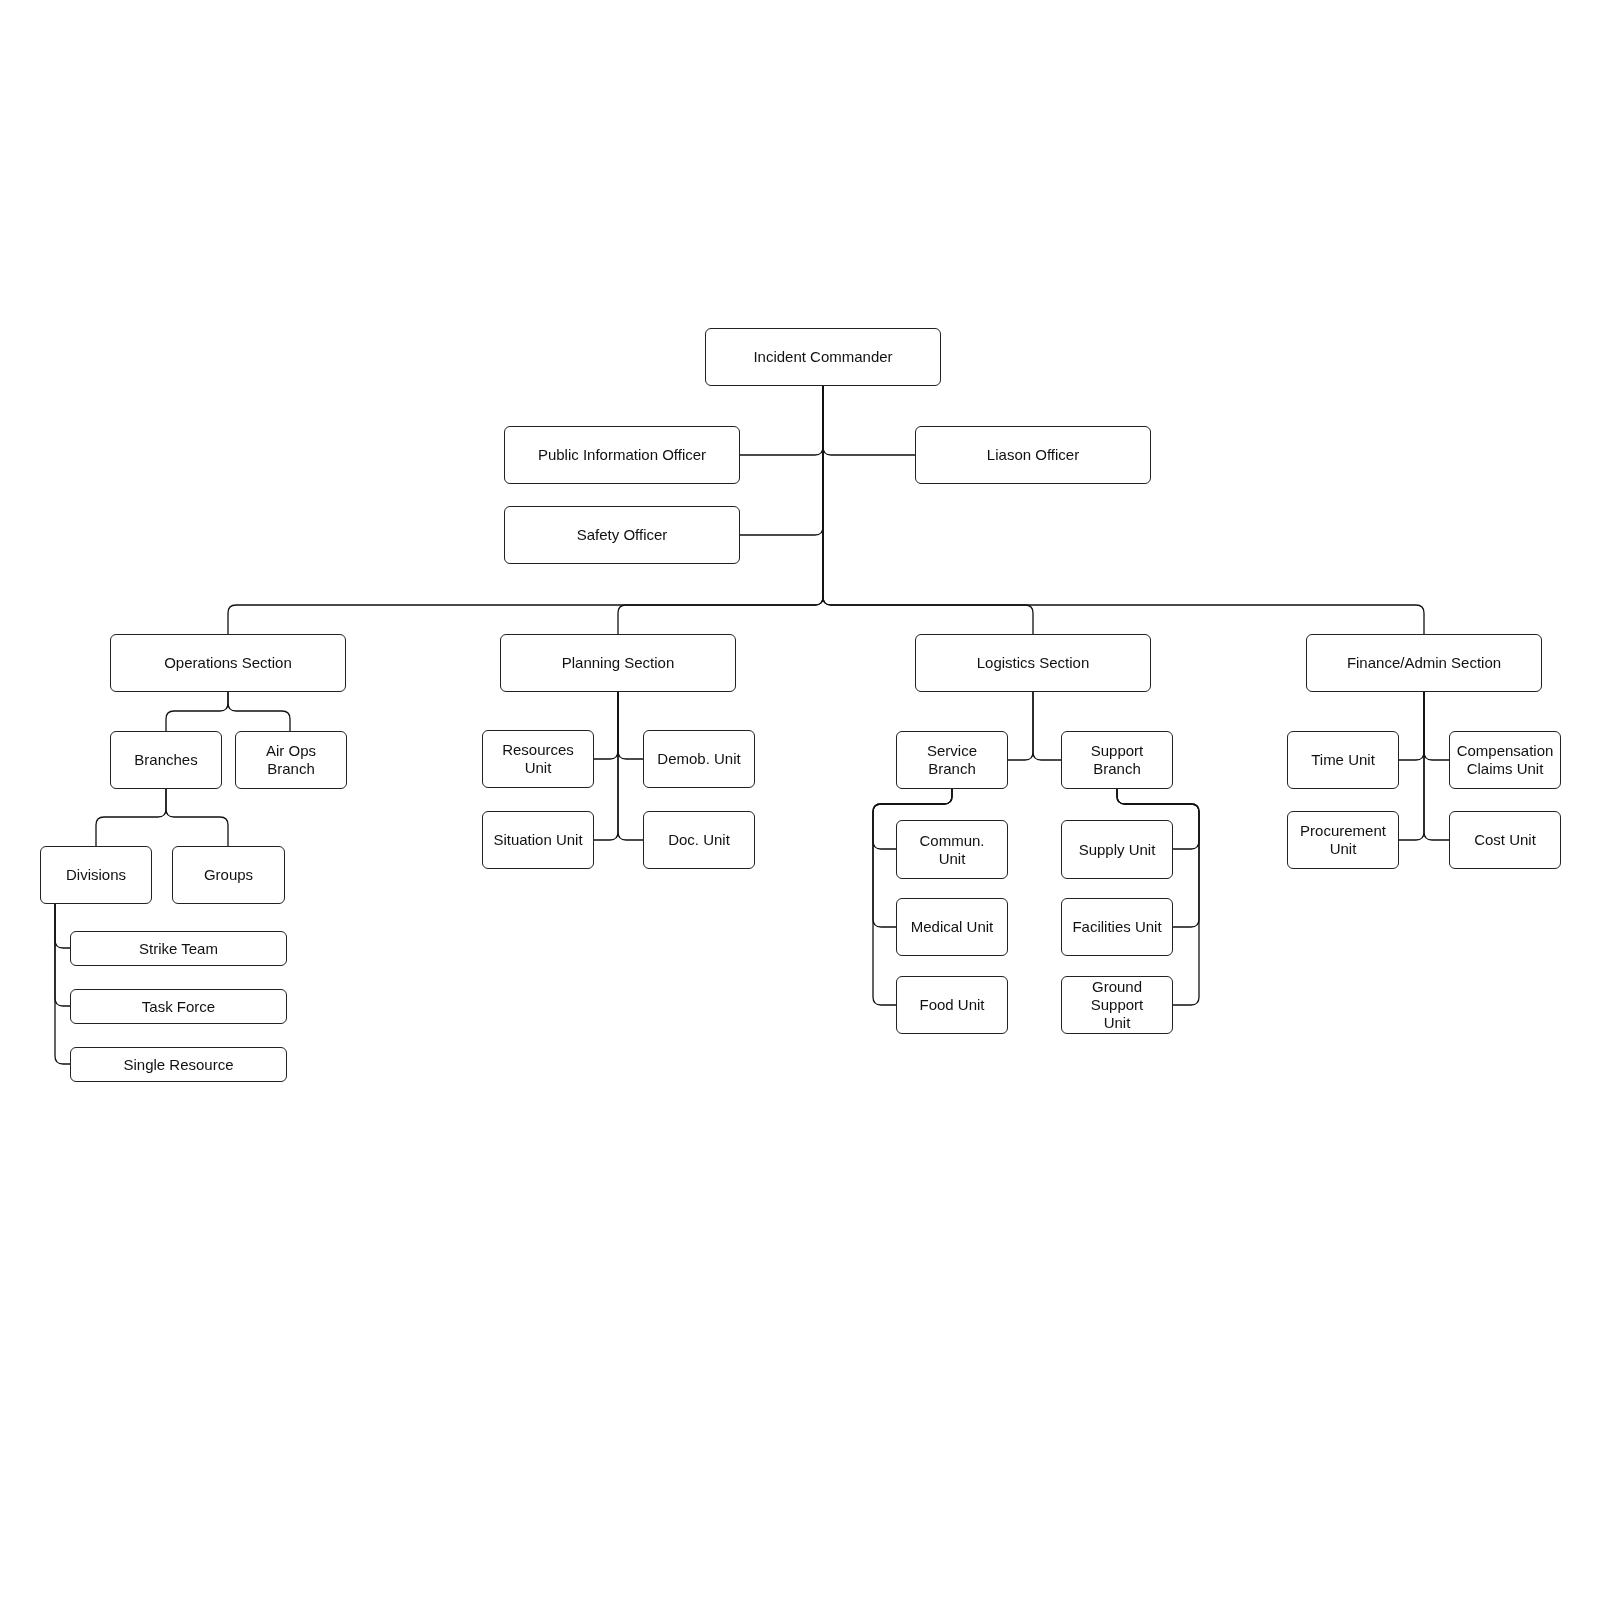 This screenshot has width=1600, height=1600. I want to click on org-chart-node: Food Unit, so click(952, 1005).